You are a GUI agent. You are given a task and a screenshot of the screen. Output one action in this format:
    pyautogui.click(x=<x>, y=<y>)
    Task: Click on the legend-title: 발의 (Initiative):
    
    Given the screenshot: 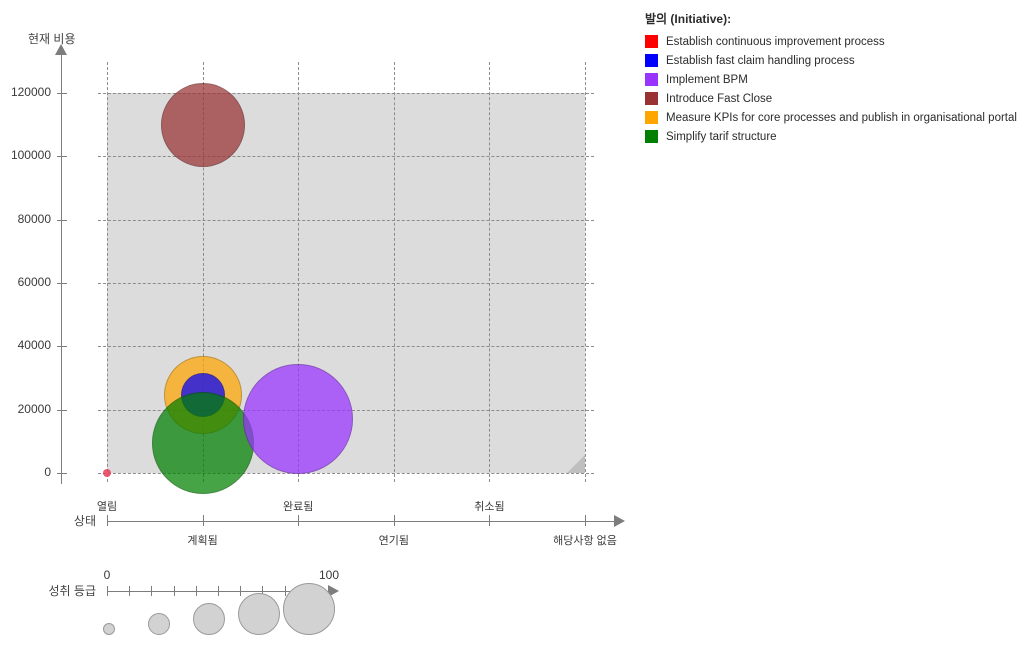 What is the action you would take?
    pyautogui.click(x=688, y=19)
    